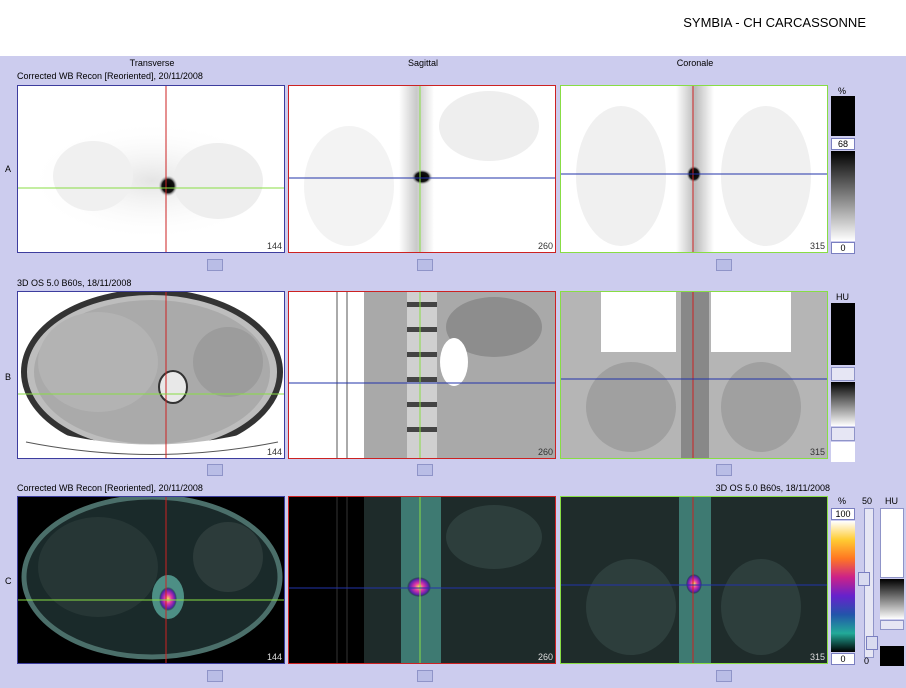 The width and height of the screenshot is (906, 688). I want to click on colorbar-b-gradient, so click(843, 404).